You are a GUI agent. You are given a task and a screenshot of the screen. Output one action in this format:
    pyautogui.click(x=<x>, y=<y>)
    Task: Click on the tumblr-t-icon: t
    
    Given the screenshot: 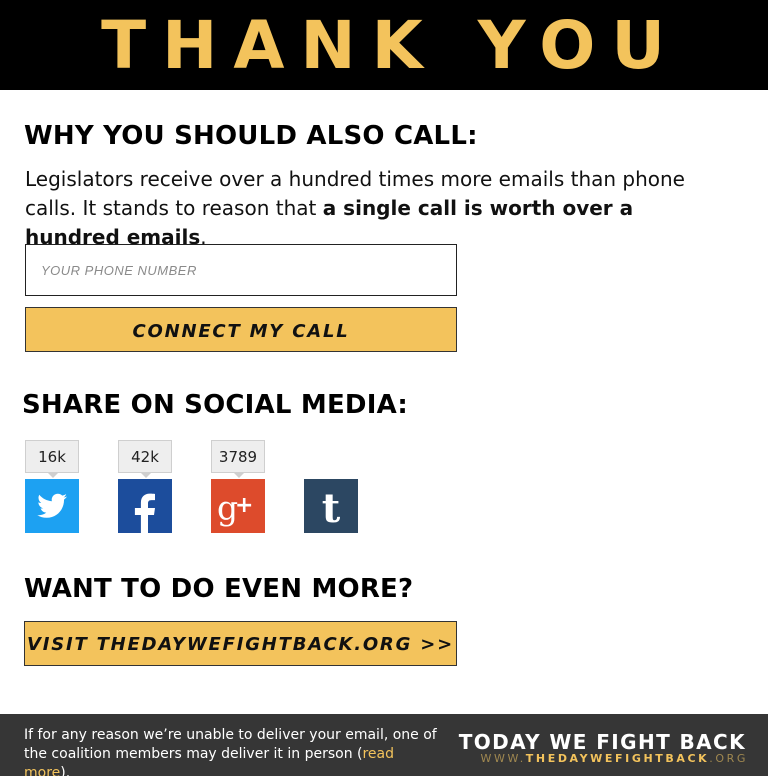 What is the action you would take?
    pyautogui.click(x=331, y=506)
    